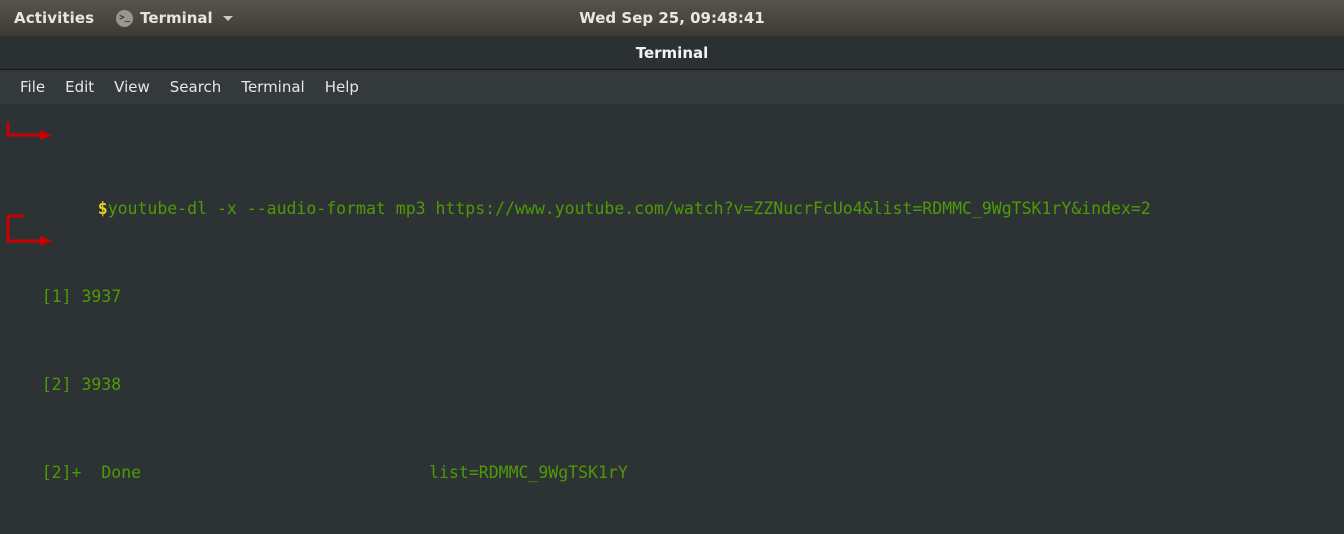 The width and height of the screenshot is (1344, 534). I want to click on chevron-down-icon, so click(227, 18).